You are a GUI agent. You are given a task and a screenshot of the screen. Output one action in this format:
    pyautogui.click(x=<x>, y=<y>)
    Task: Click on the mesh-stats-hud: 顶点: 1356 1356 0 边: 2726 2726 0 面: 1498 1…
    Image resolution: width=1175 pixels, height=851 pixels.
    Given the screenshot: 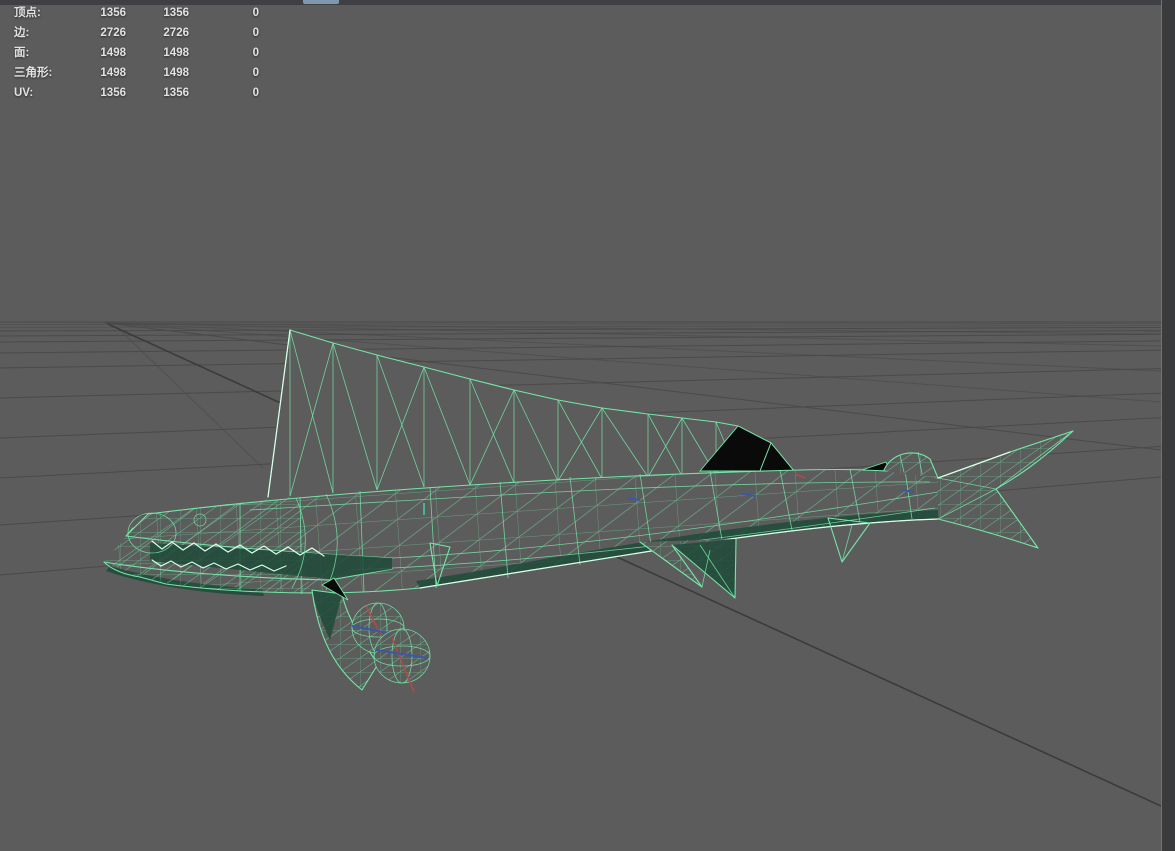 What is the action you would take?
    pyautogui.click(x=129, y=53)
    